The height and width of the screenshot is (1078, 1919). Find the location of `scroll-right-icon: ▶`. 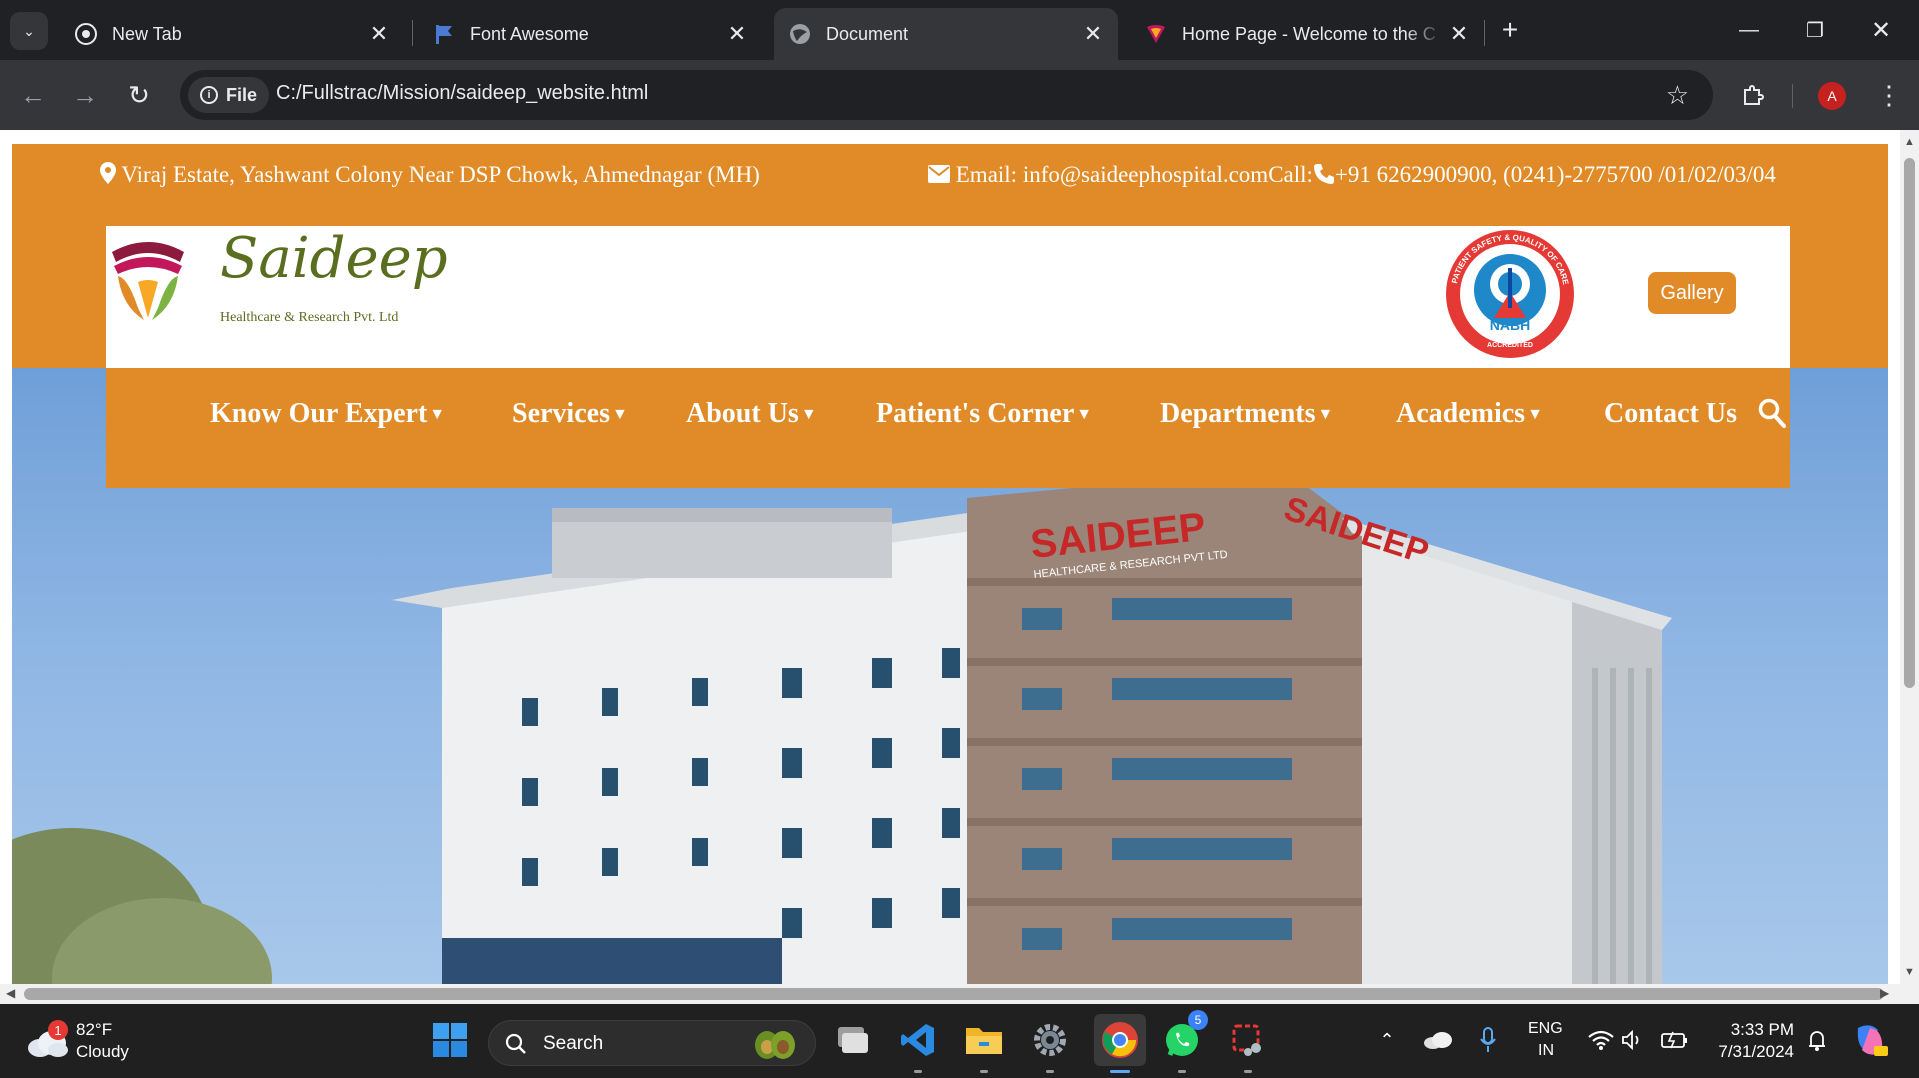

scroll-right-icon: ▶ is located at coordinates (1884, 993).